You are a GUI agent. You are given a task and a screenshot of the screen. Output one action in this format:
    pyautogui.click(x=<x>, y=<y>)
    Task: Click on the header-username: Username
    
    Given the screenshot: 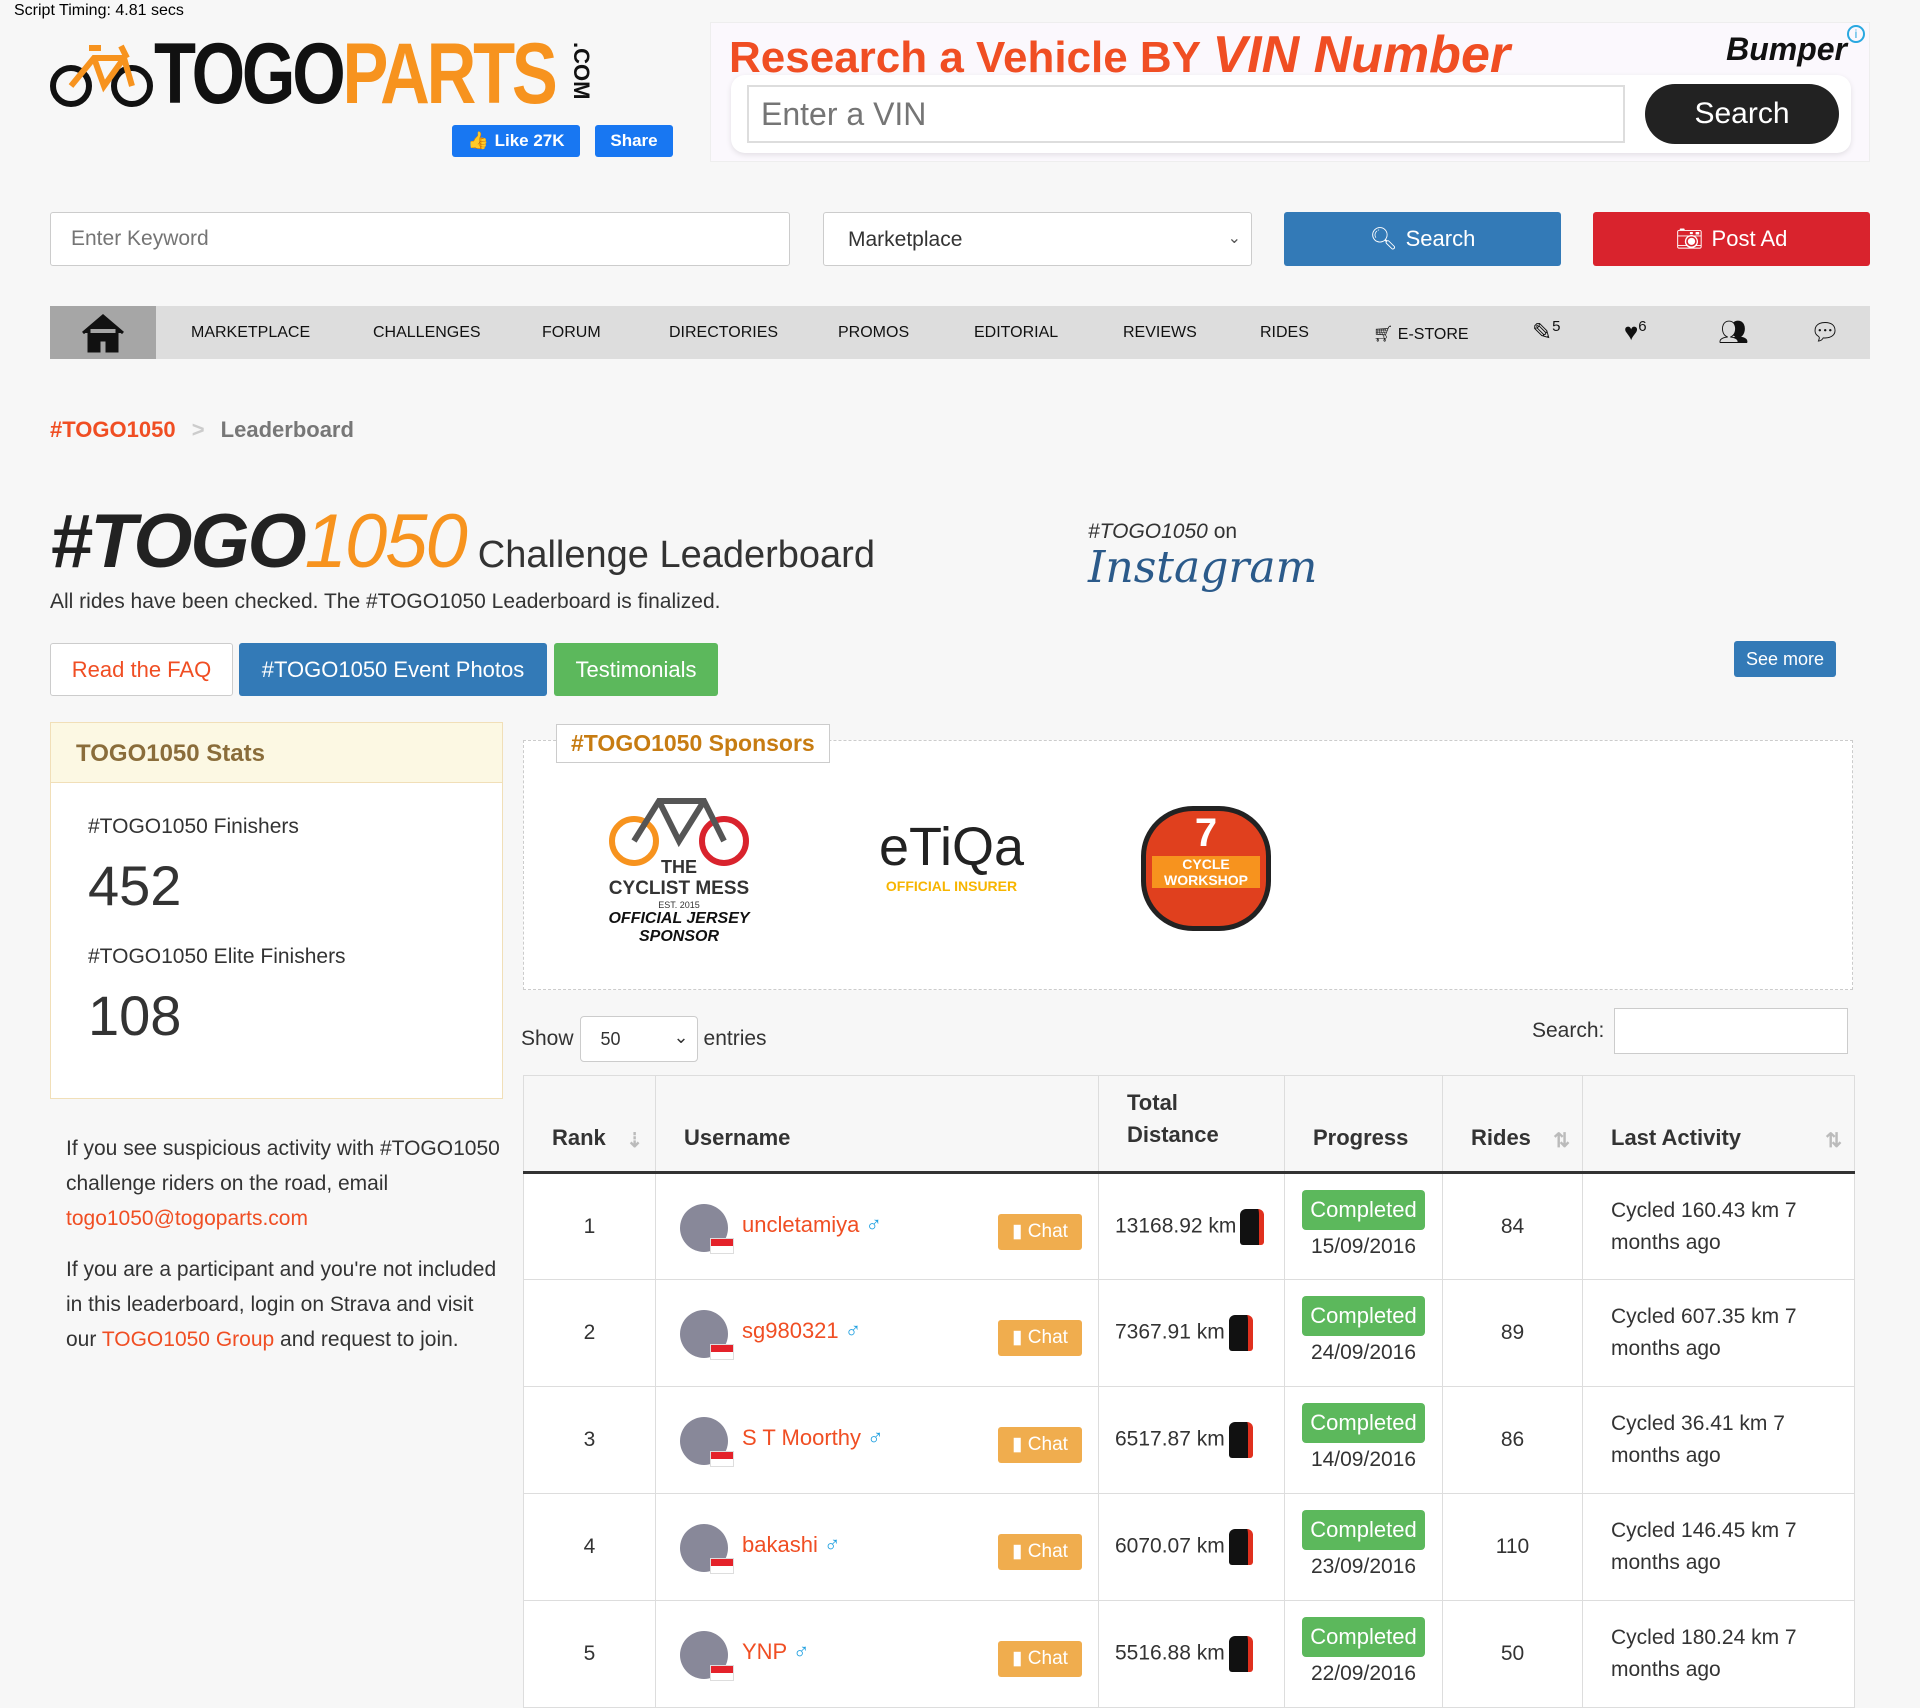 What is the action you would take?
    pyautogui.click(x=877, y=1124)
    